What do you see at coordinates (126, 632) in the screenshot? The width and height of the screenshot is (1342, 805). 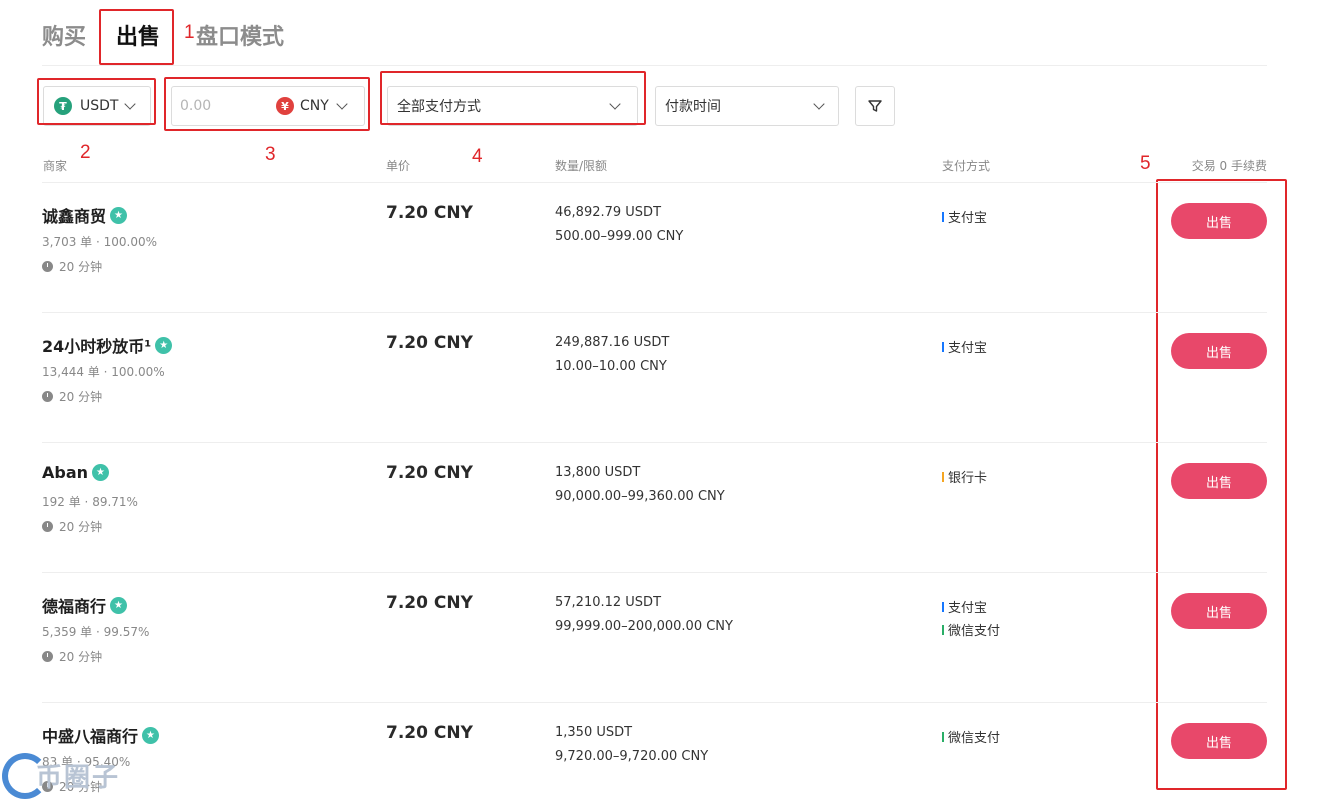 I see `completion-rate: 99.57%` at bounding box center [126, 632].